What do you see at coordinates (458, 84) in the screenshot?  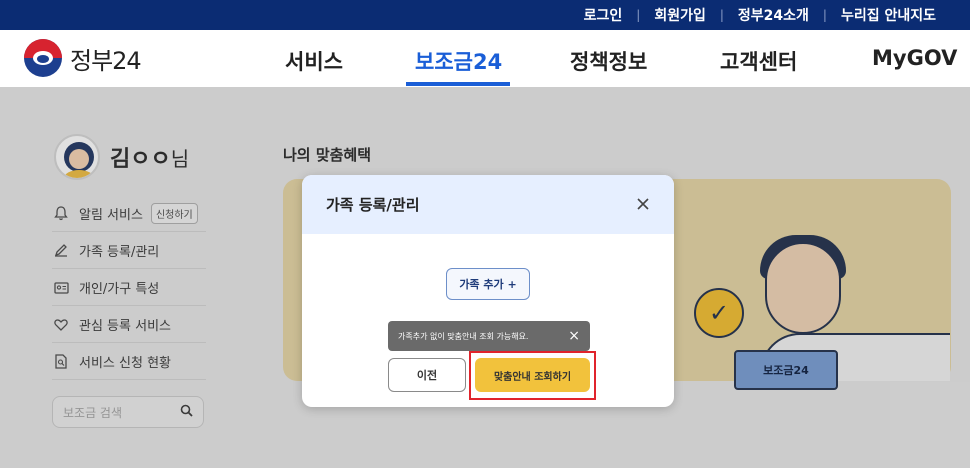 I see `active-tab-indicator` at bounding box center [458, 84].